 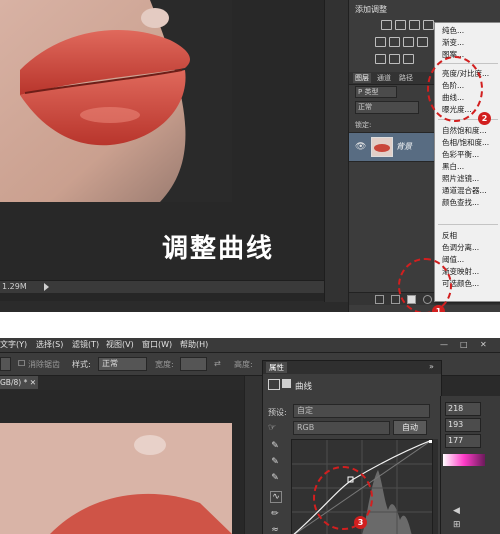 I want to click on tab-channels: 通道, so click(x=384, y=78).